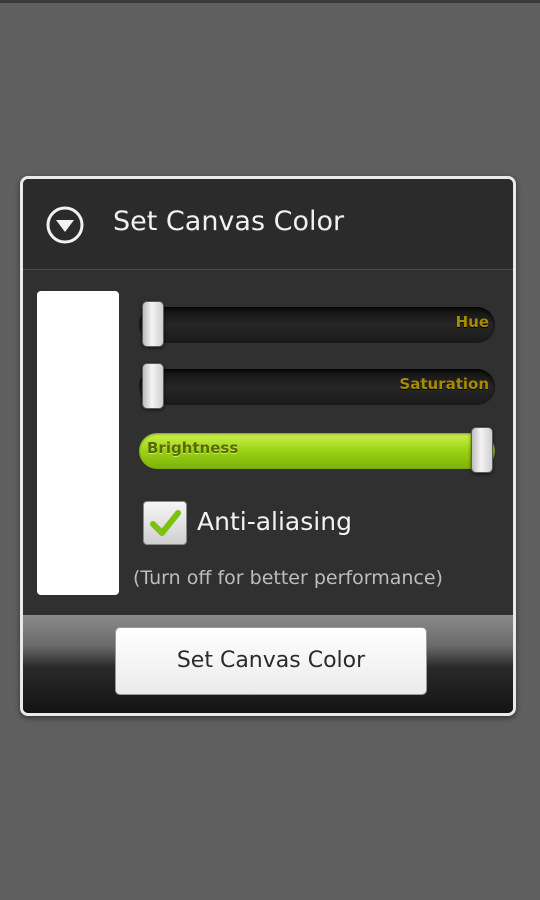 Image resolution: width=540 pixels, height=900 pixels. I want to click on performance-hint: (Turn off for better performance), so click(288, 578).